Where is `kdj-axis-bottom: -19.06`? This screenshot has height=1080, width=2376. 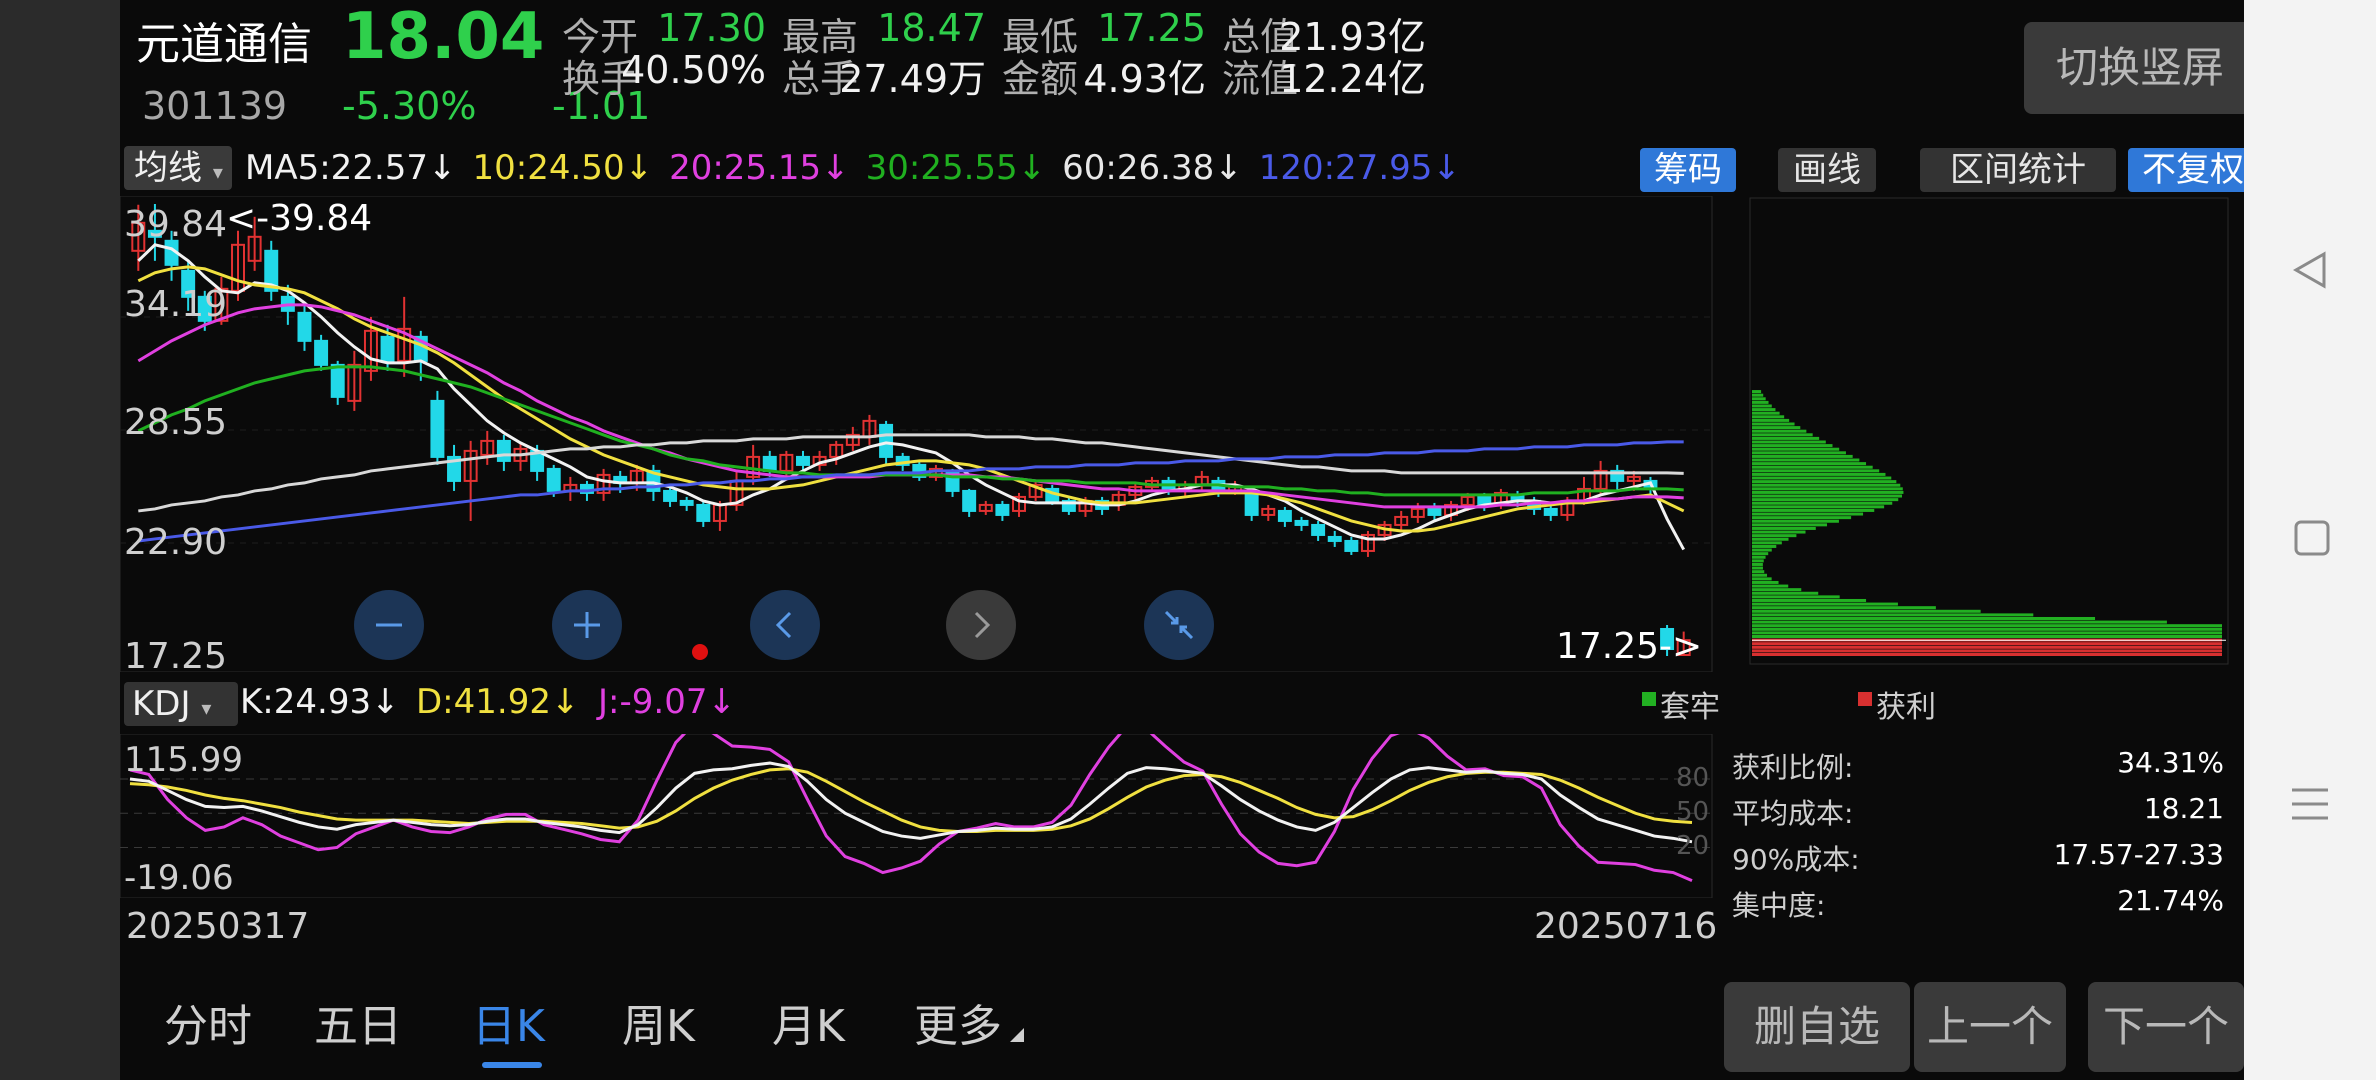
kdj-axis-bottom: -19.06 is located at coordinates (179, 878).